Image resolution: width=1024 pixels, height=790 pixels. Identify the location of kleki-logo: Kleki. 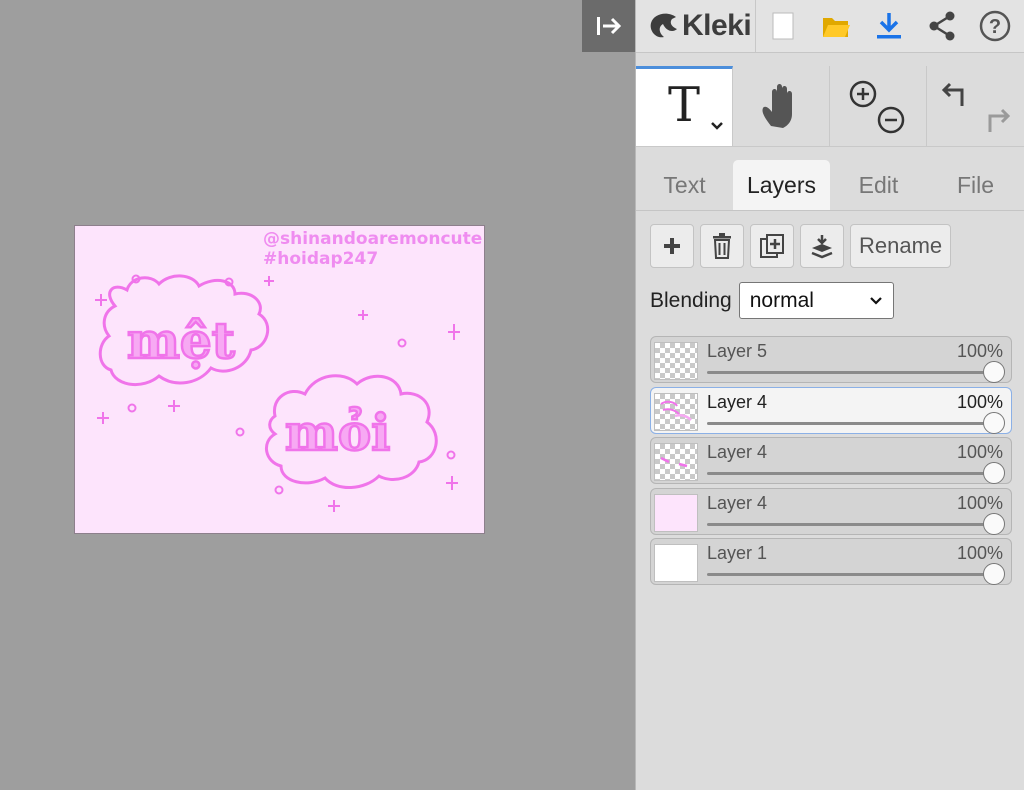
(696, 26).